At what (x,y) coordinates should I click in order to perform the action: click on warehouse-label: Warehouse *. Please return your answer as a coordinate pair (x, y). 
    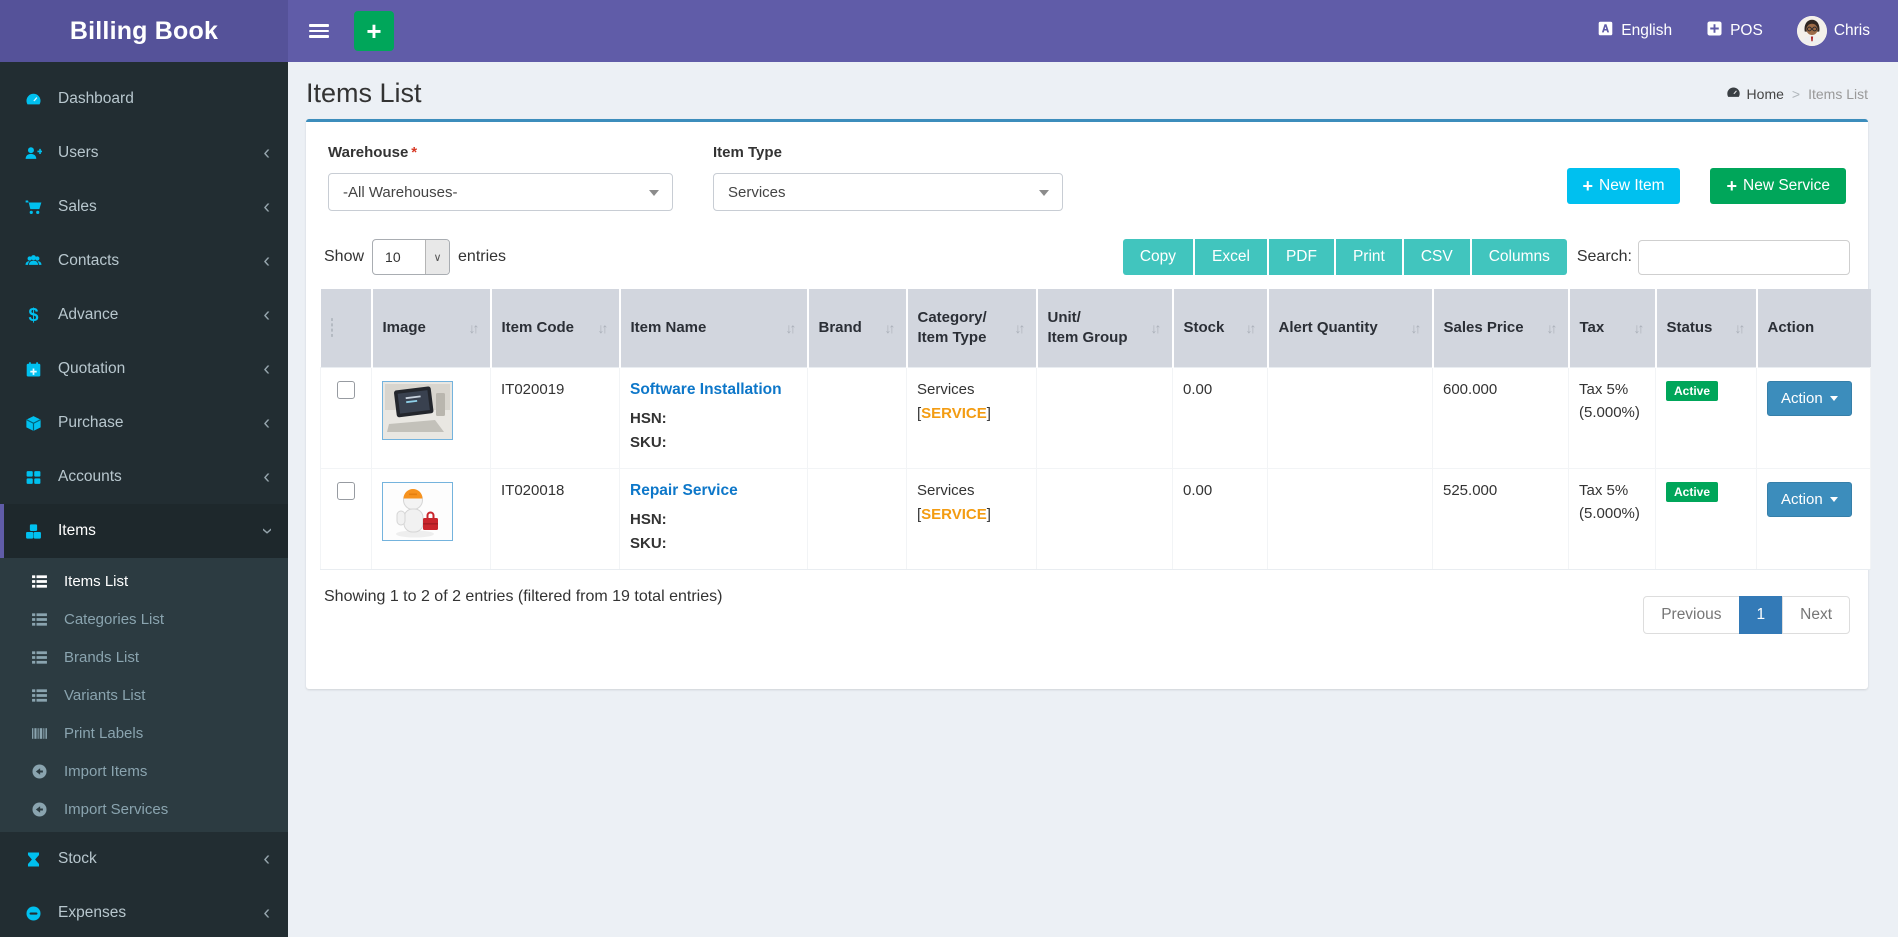
    Looking at the image, I should click on (373, 152).